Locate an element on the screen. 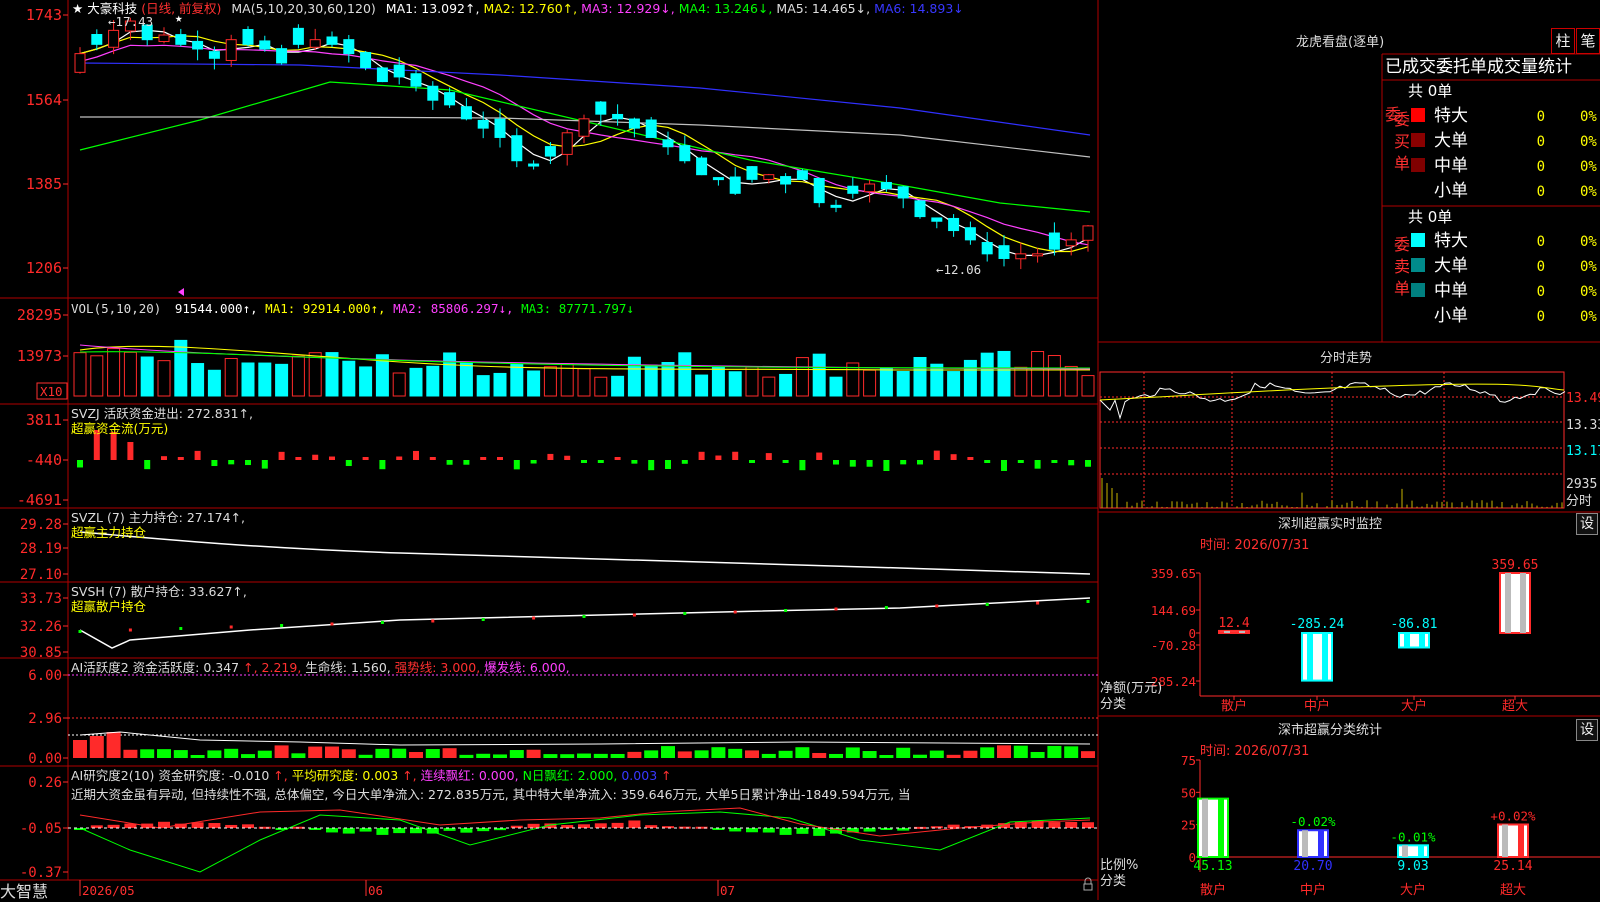 This screenshot has height=902, width=1600. pen-view-tab: 笔 is located at coordinates (1588, 41).